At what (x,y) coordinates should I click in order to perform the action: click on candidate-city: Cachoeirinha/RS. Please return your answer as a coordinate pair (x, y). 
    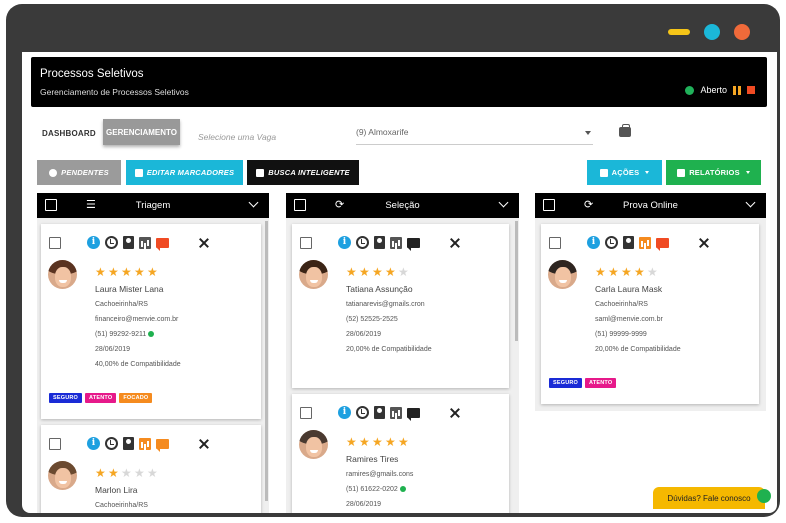
    Looking at the image, I should click on (121, 505).